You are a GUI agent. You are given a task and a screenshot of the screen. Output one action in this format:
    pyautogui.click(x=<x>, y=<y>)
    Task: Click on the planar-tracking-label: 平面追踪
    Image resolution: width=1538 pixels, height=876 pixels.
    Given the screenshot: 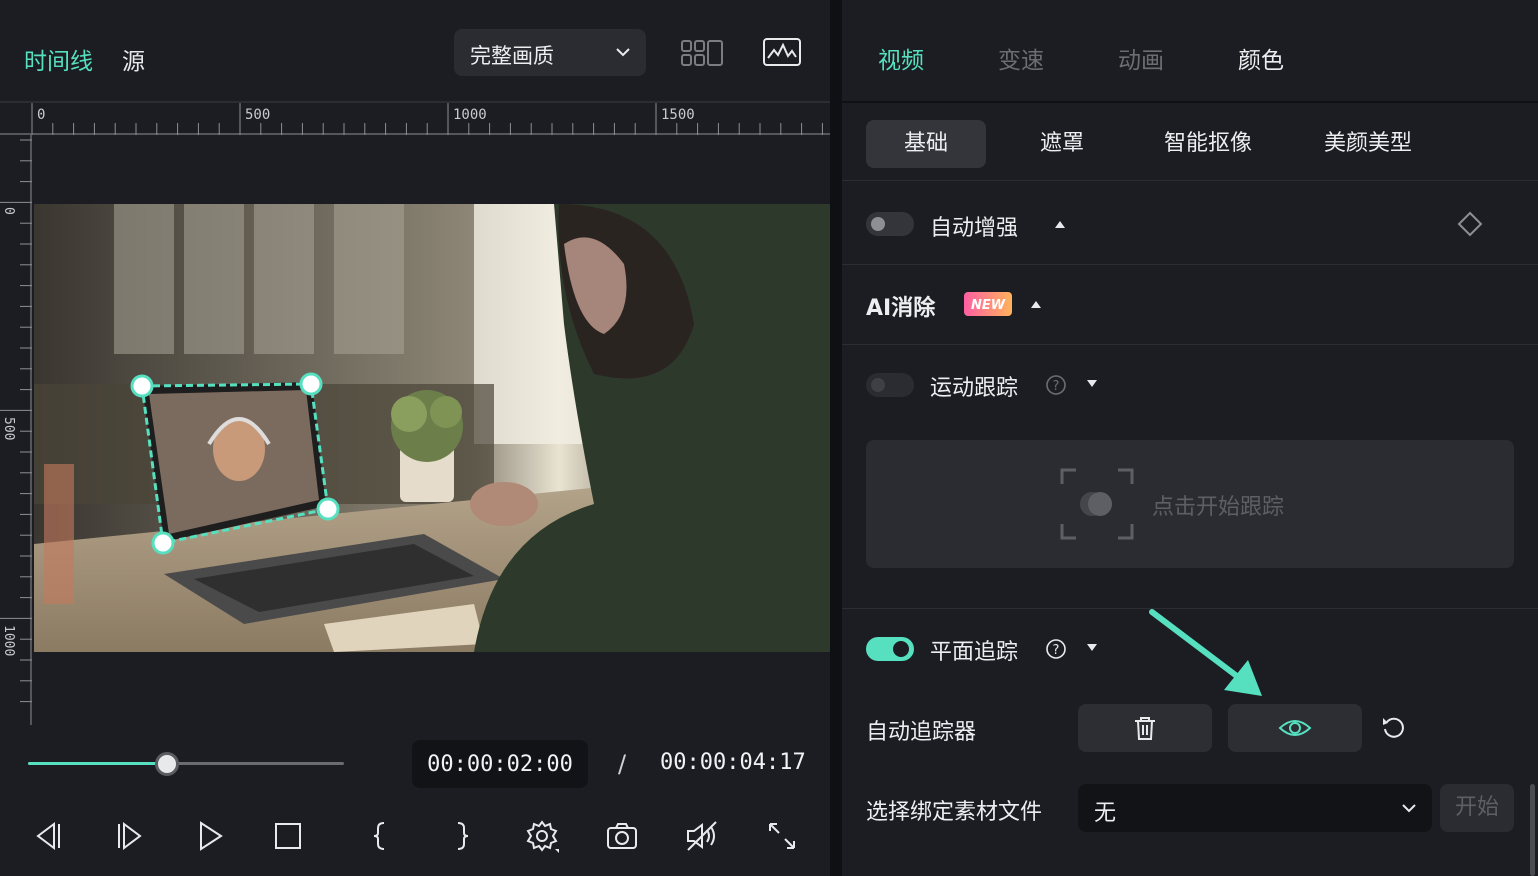 What is the action you would take?
    pyautogui.click(x=974, y=652)
    